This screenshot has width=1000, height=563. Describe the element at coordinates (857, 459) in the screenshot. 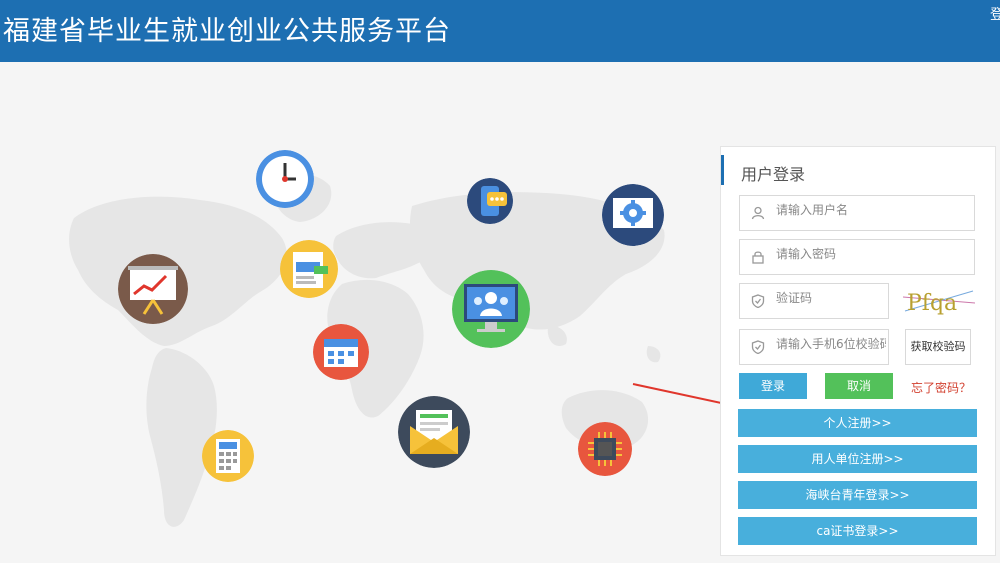

I see `employer-register-button: 用人单位注册>>` at that location.